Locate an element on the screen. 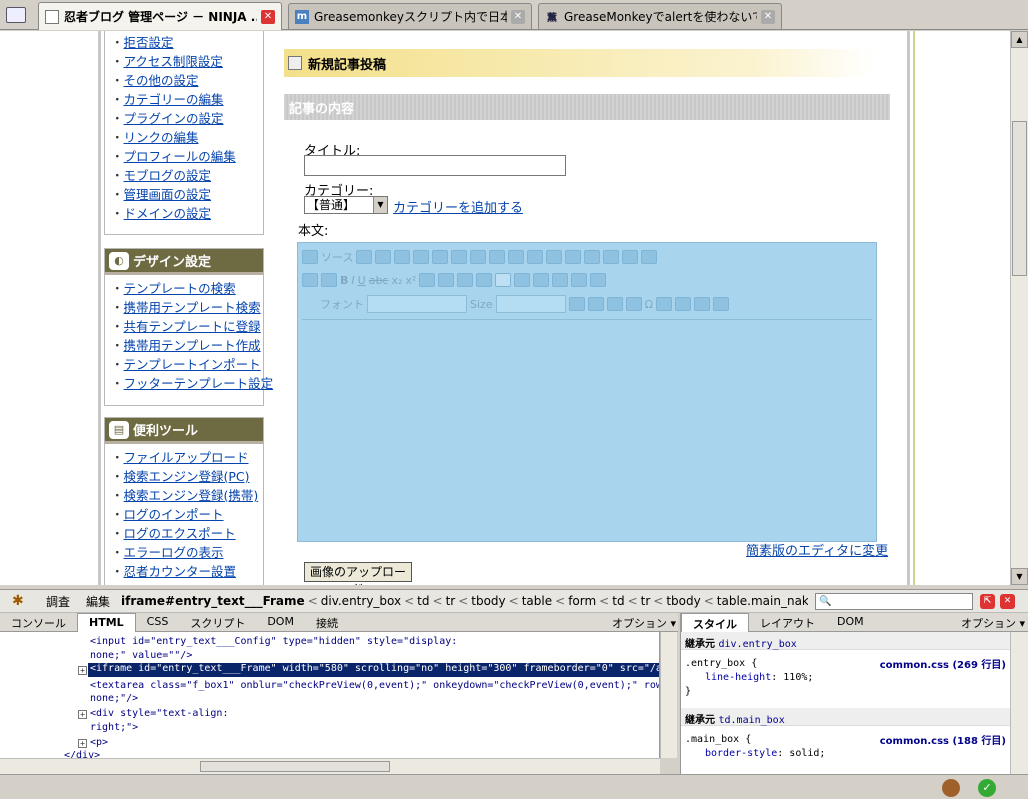  sidebar-link: 忍者カウンター設置 is located at coordinates (180, 571).